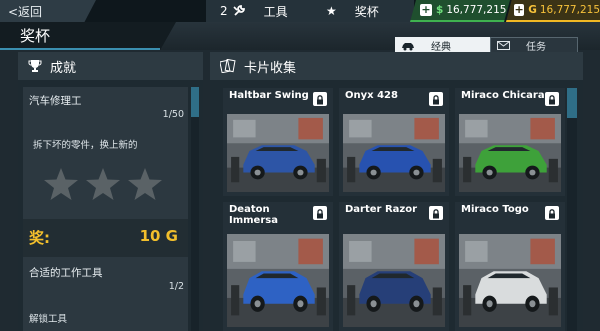 Image resolution: width=600 pixels, height=331 pixels. What do you see at coordinates (519, 10) in the screenshot?
I see `add-gold-icon: +` at bounding box center [519, 10].